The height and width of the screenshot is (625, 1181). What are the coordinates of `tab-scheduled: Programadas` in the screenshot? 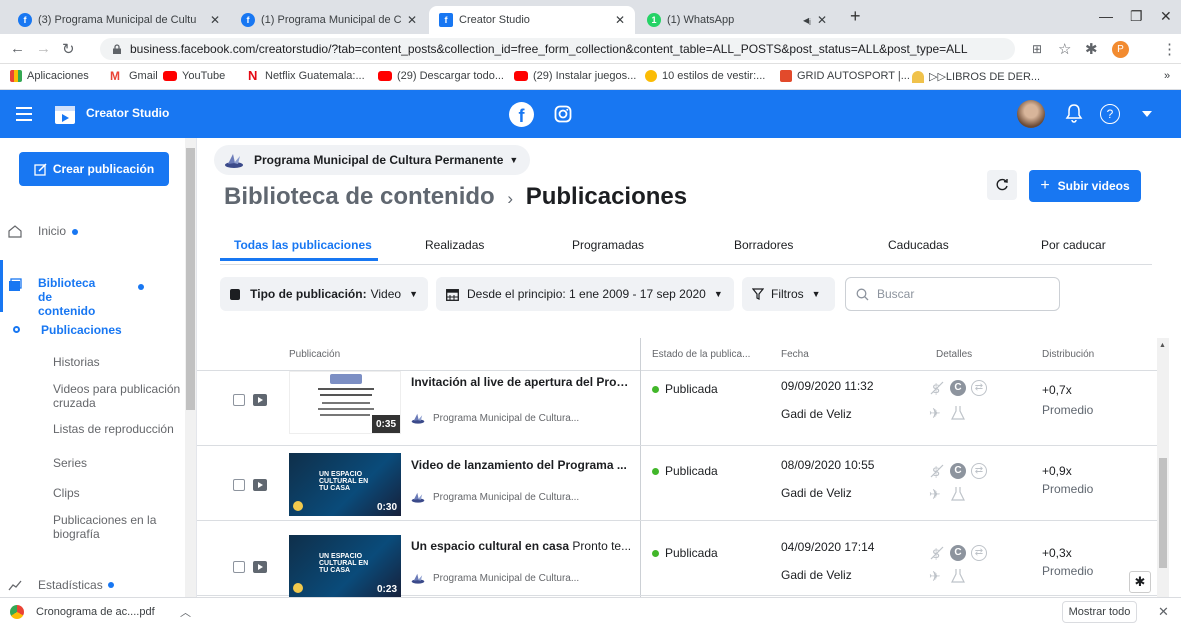 It's located at (608, 245).